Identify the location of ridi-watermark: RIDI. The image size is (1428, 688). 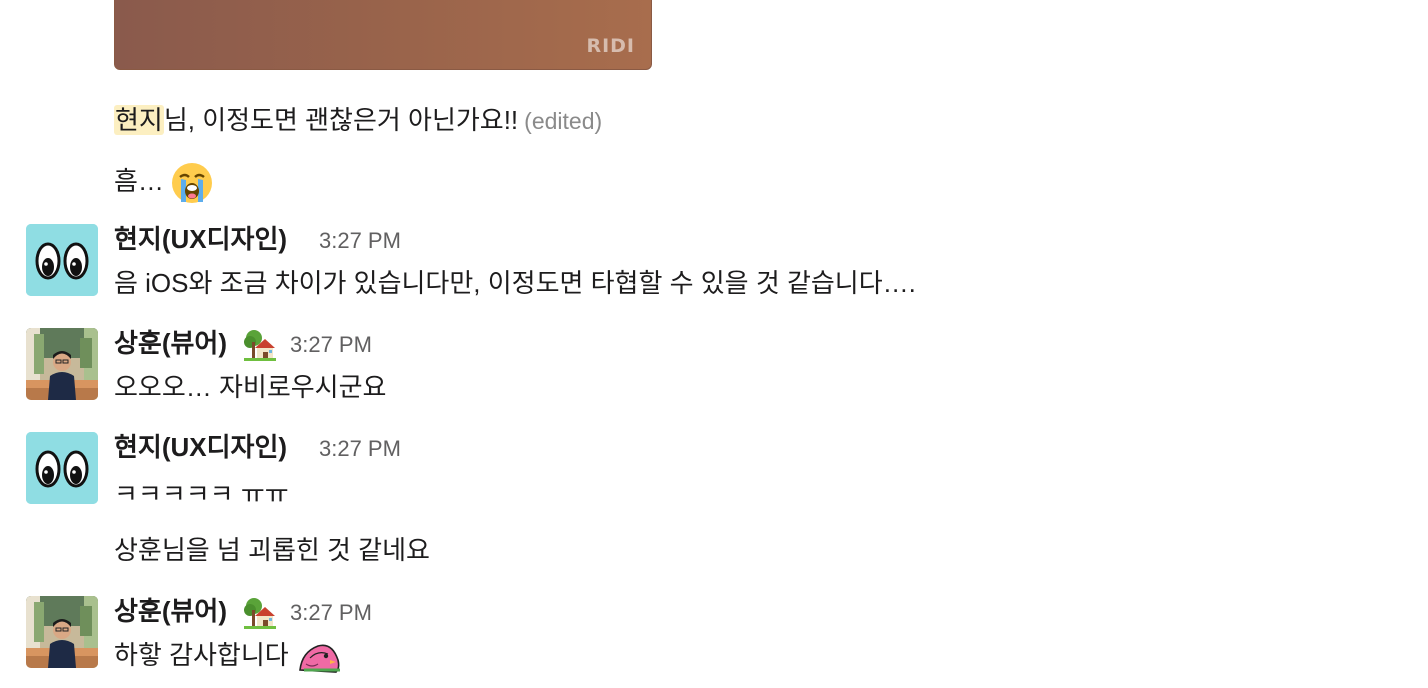
(610, 46).